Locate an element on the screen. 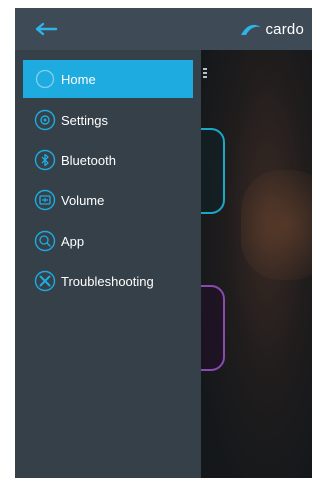  nav-item-label: Home is located at coordinates (78, 79).